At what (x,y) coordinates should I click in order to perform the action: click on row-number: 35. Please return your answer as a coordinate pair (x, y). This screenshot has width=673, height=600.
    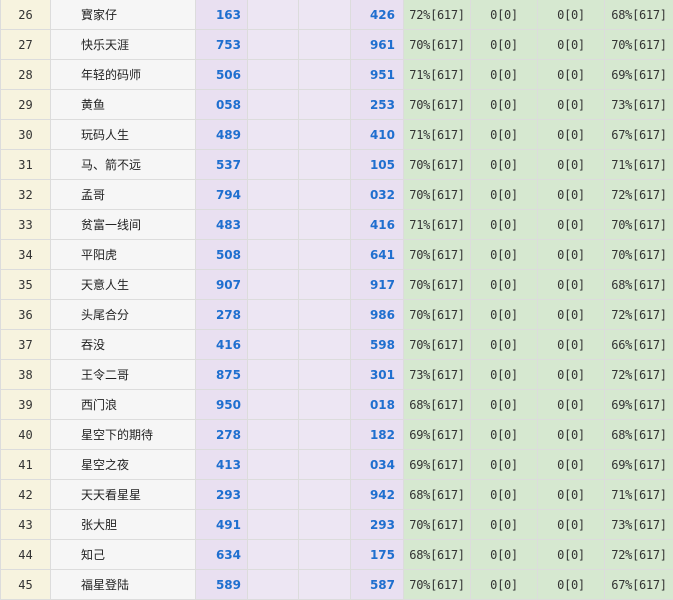
    Looking at the image, I should click on (26, 285).